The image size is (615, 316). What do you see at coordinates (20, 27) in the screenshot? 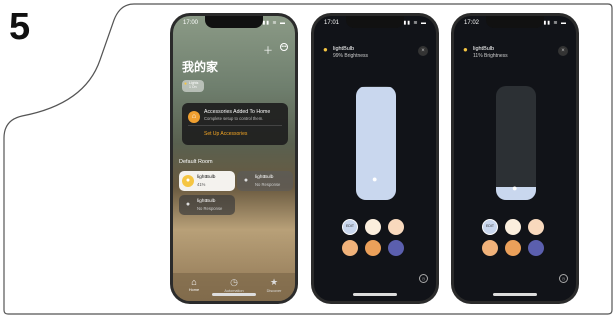
I see `step-number: 5` at bounding box center [20, 27].